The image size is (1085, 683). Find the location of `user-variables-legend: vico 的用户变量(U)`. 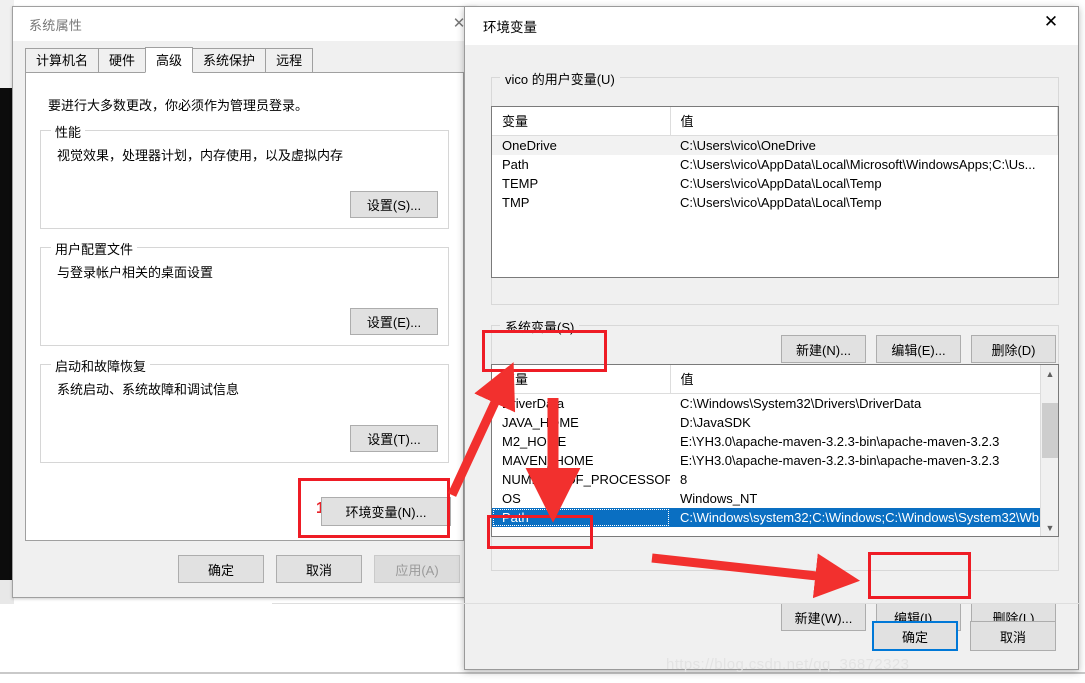

user-variables-legend: vico 的用户变量(U) is located at coordinates (560, 78).